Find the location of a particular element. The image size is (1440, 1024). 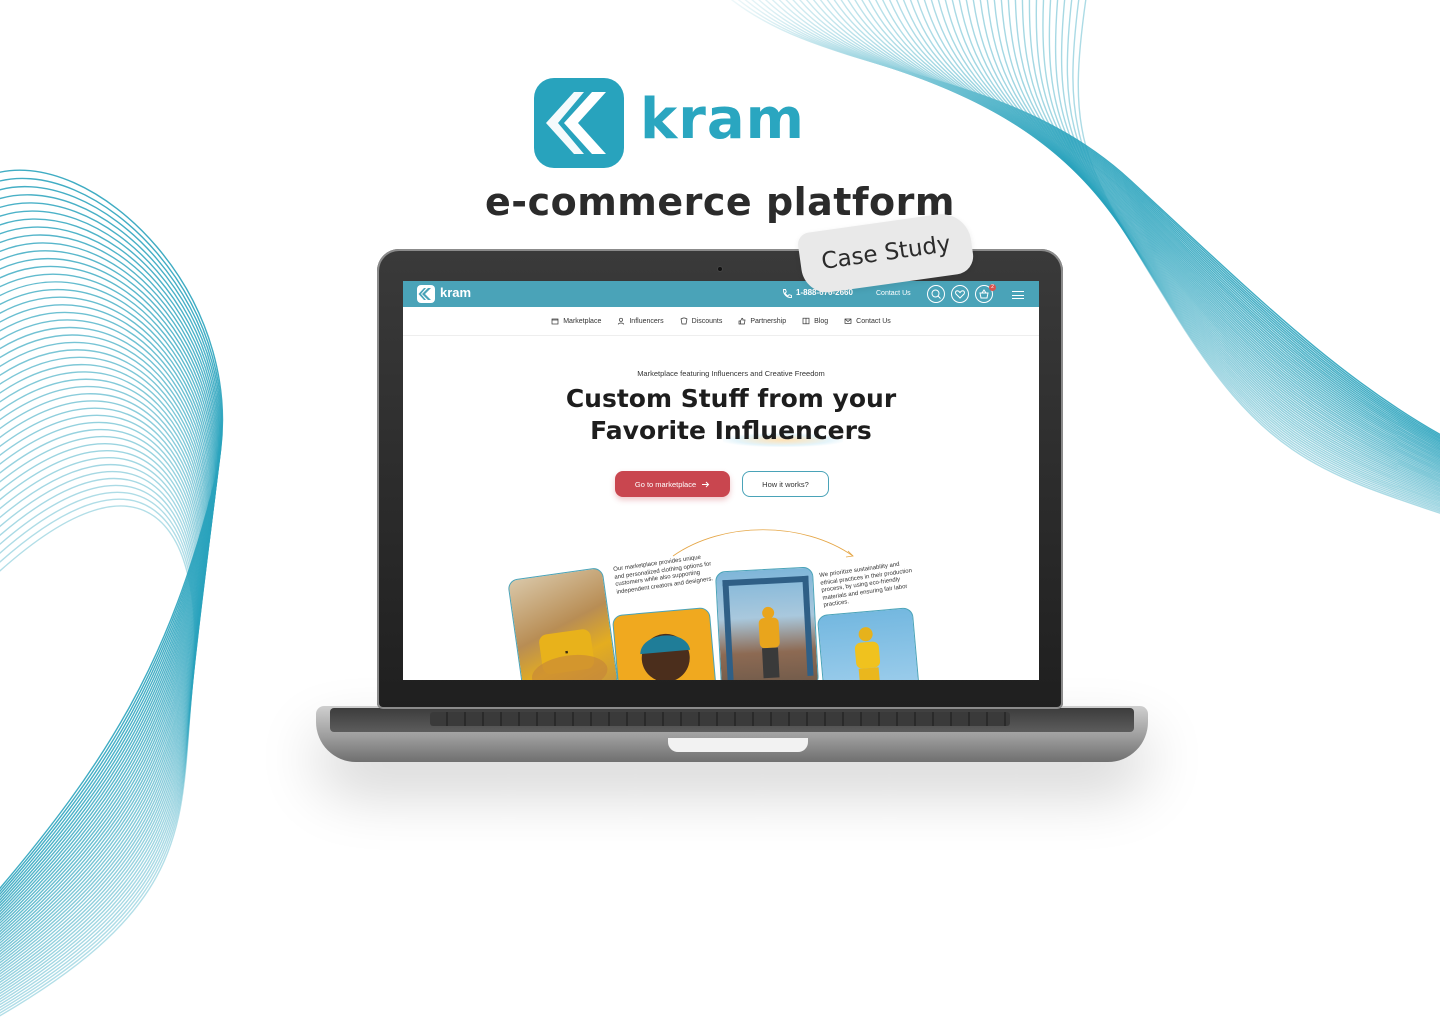

nav-divider is located at coordinates (721, 335).